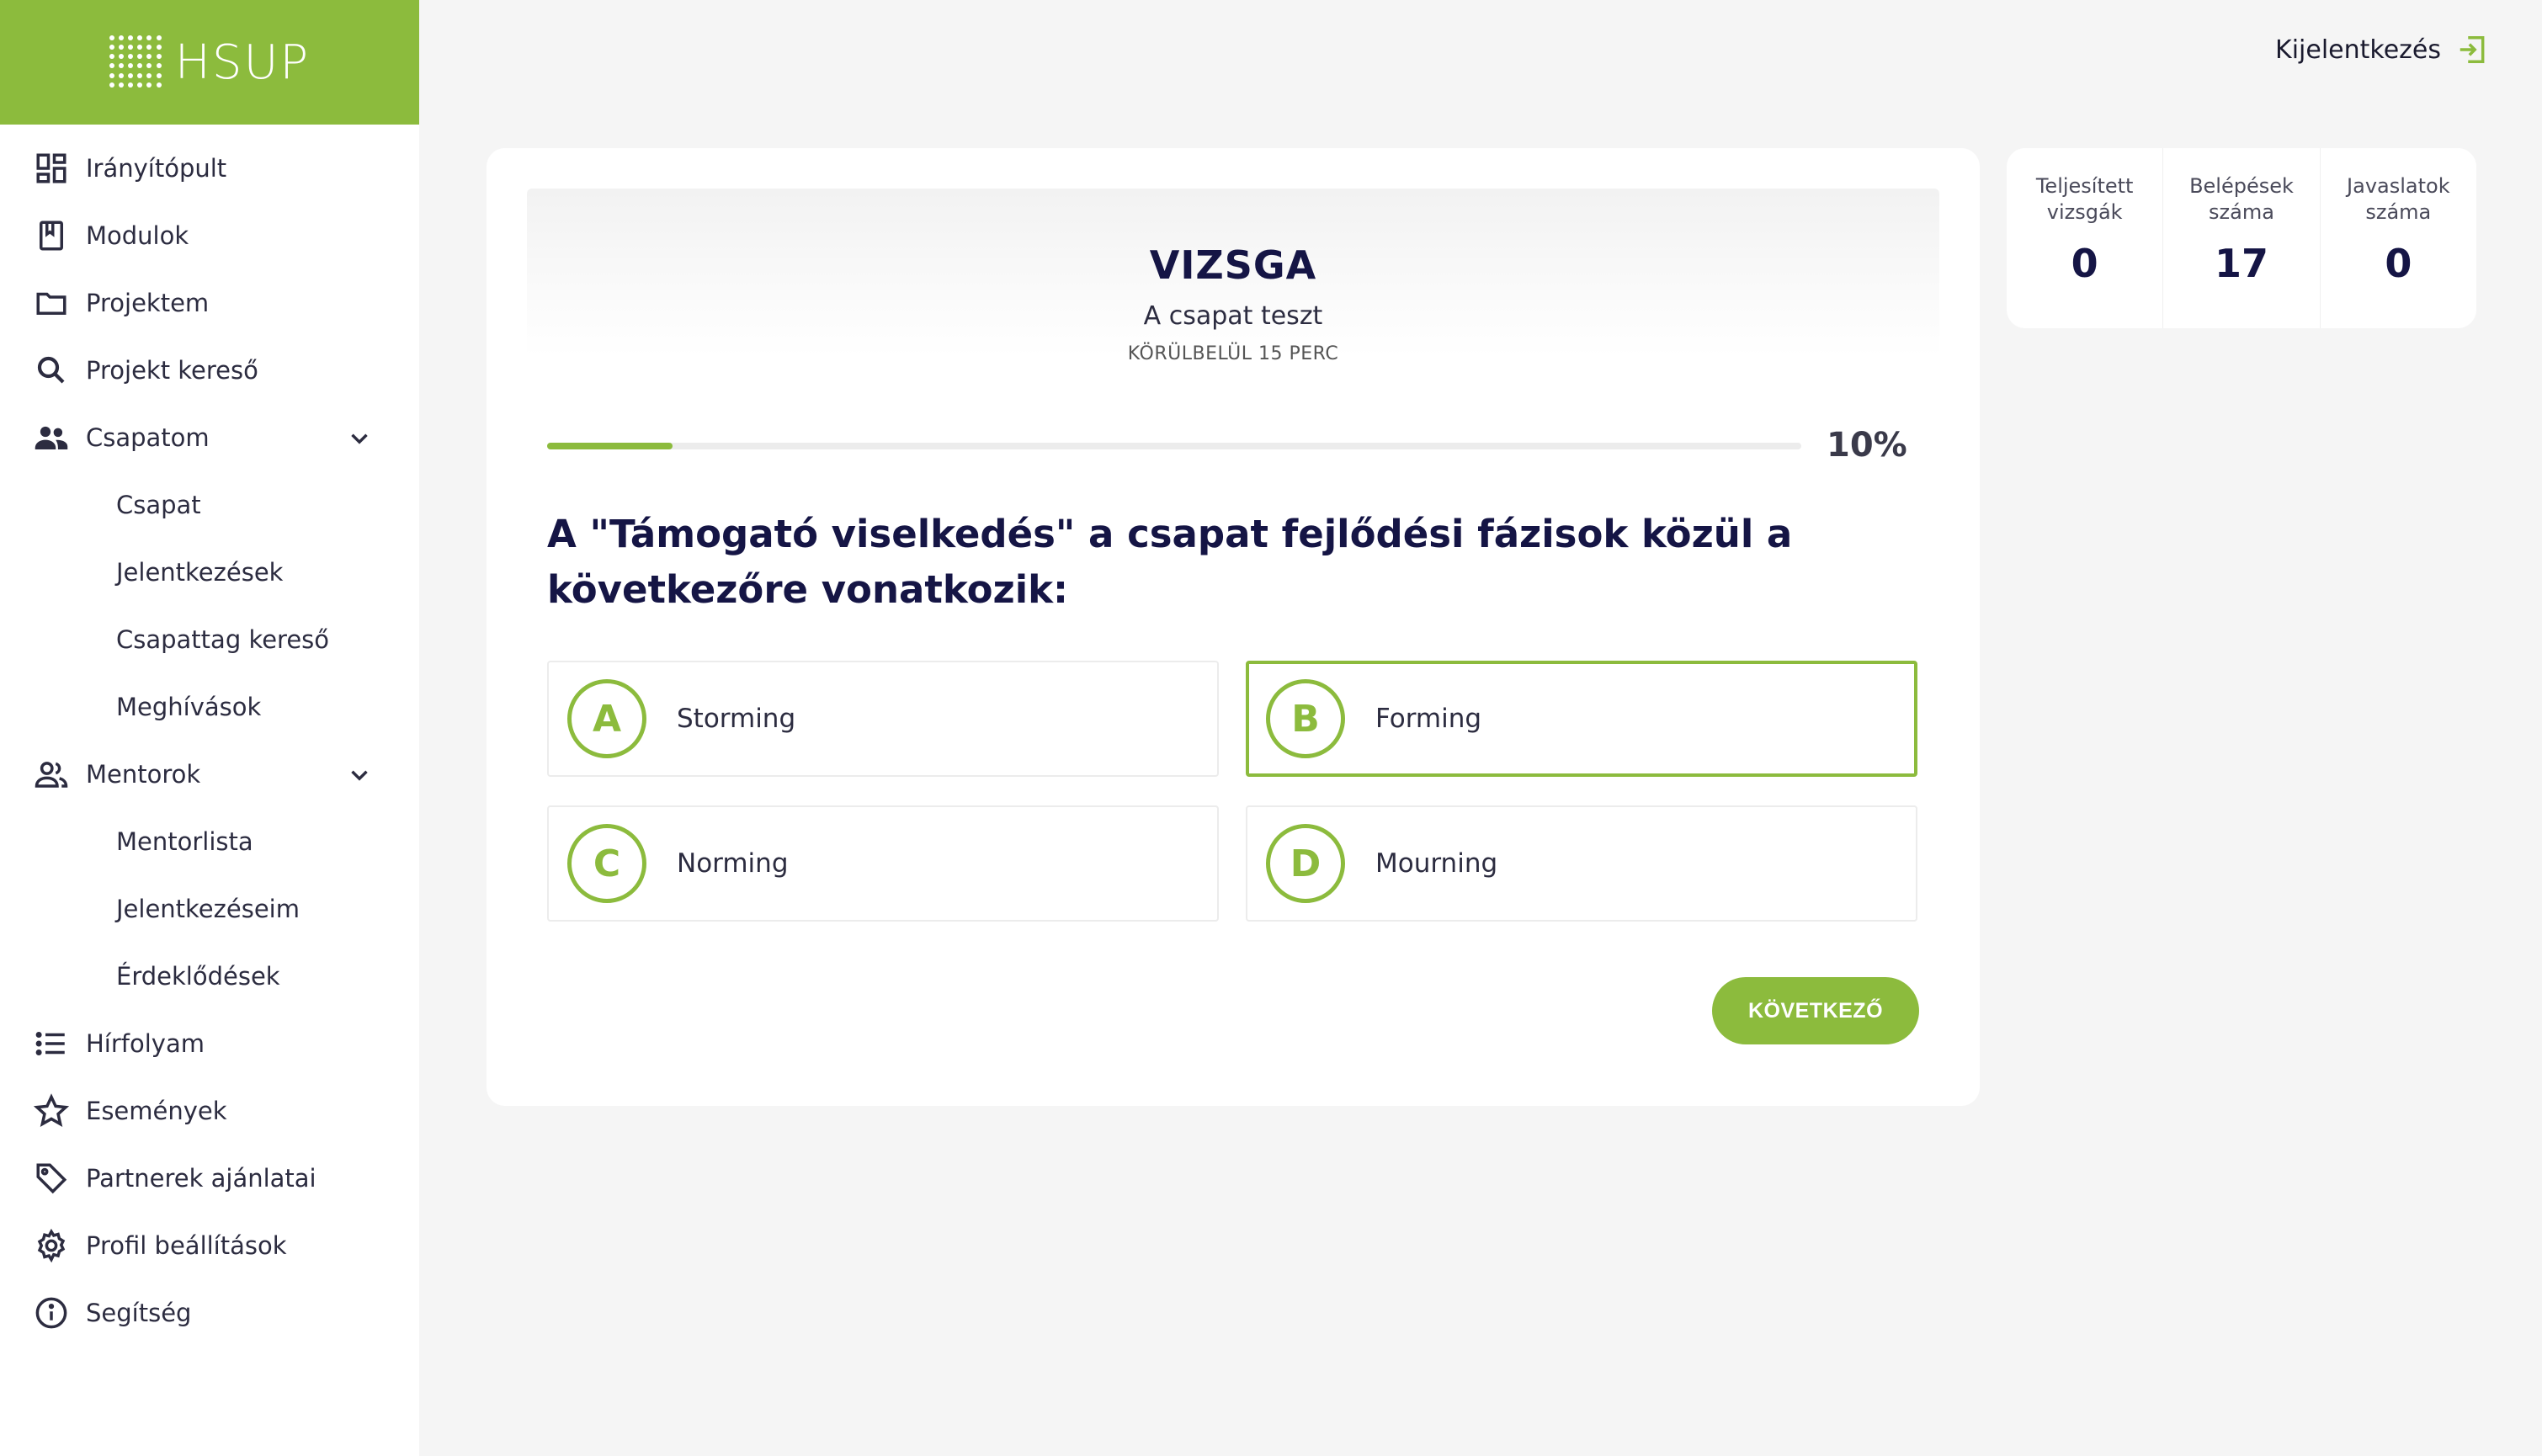 The image size is (2542, 1456). What do you see at coordinates (209, 505) in the screenshot?
I see `sidebar-item-csapat: Csapat` at bounding box center [209, 505].